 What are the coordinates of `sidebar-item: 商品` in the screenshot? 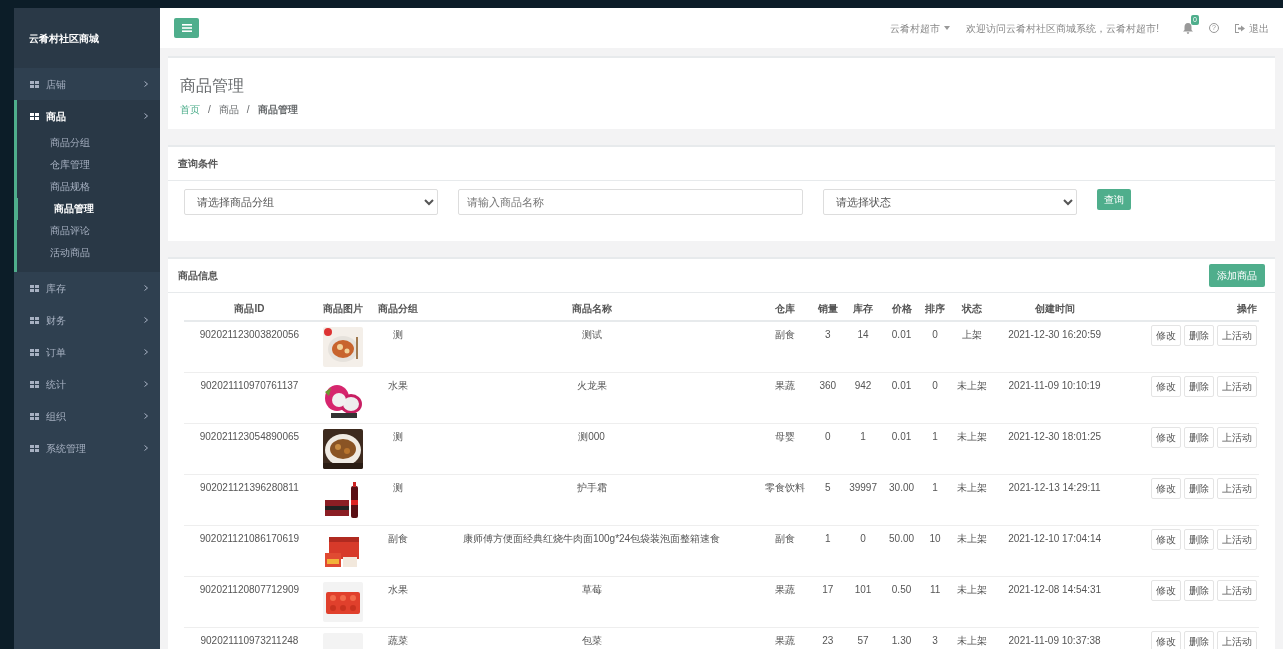 It's located at (88, 116).